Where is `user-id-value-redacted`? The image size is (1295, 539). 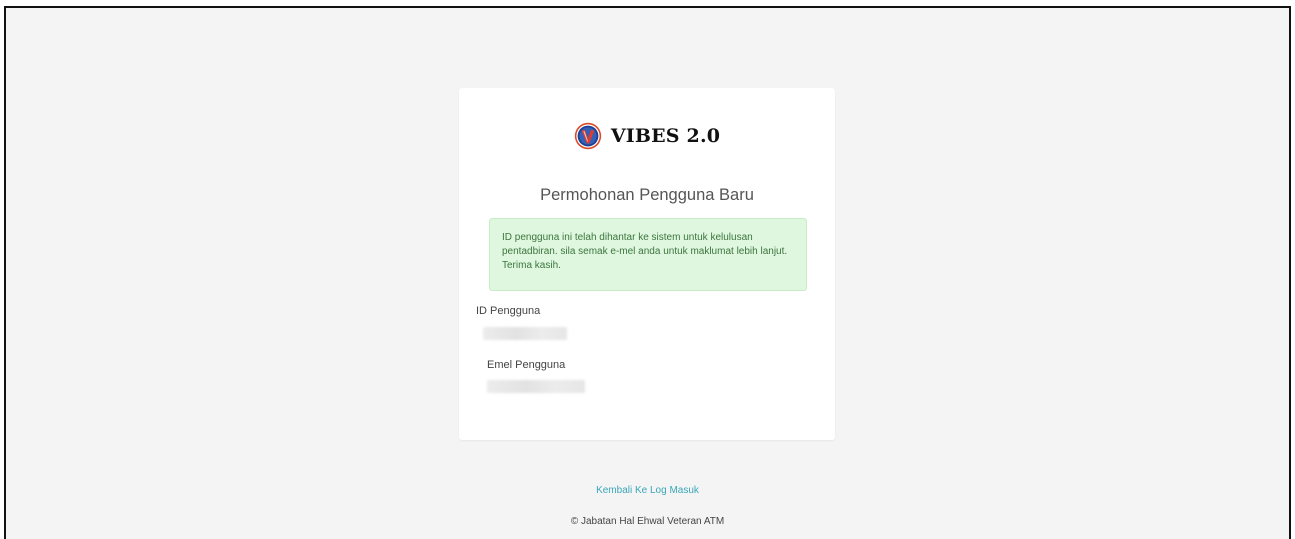 user-id-value-redacted is located at coordinates (525, 333).